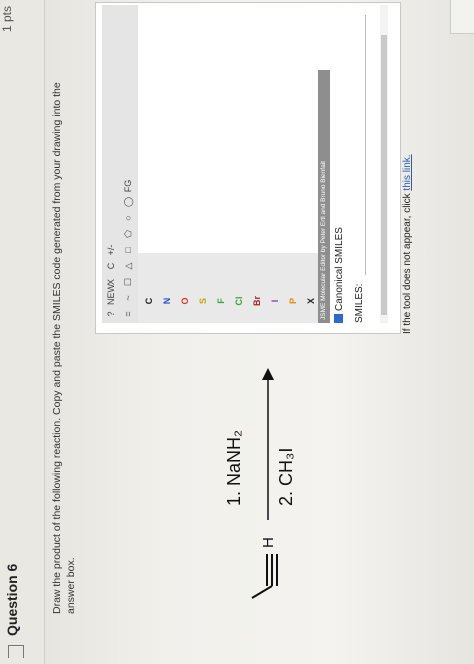  Describe the element at coordinates (230, 288) in the screenshot. I see `atom-palette: C N O S F Cl Br I P X` at that location.